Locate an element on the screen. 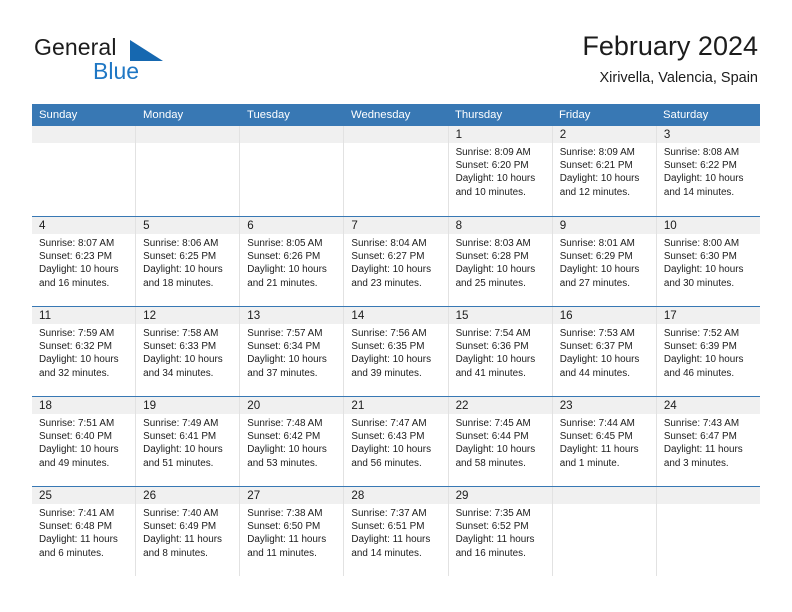 The height and width of the screenshot is (612, 792). day-number: 20 is located at coordinates (292, 405).